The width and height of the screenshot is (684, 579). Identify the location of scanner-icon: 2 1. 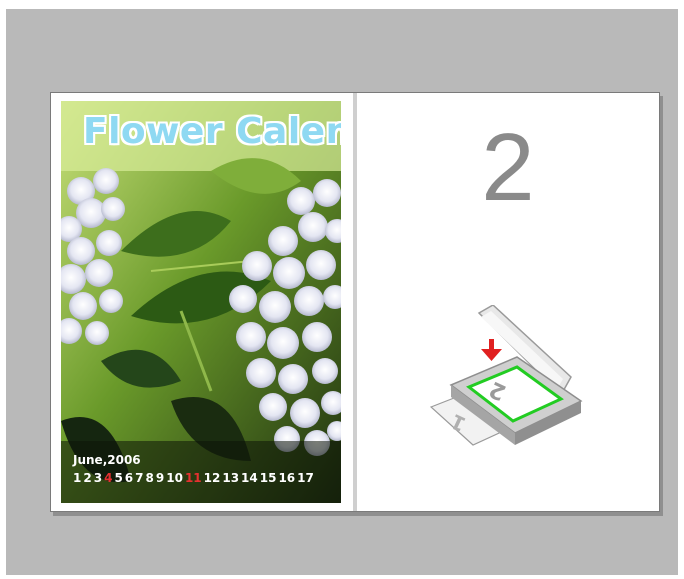
(506, 375).